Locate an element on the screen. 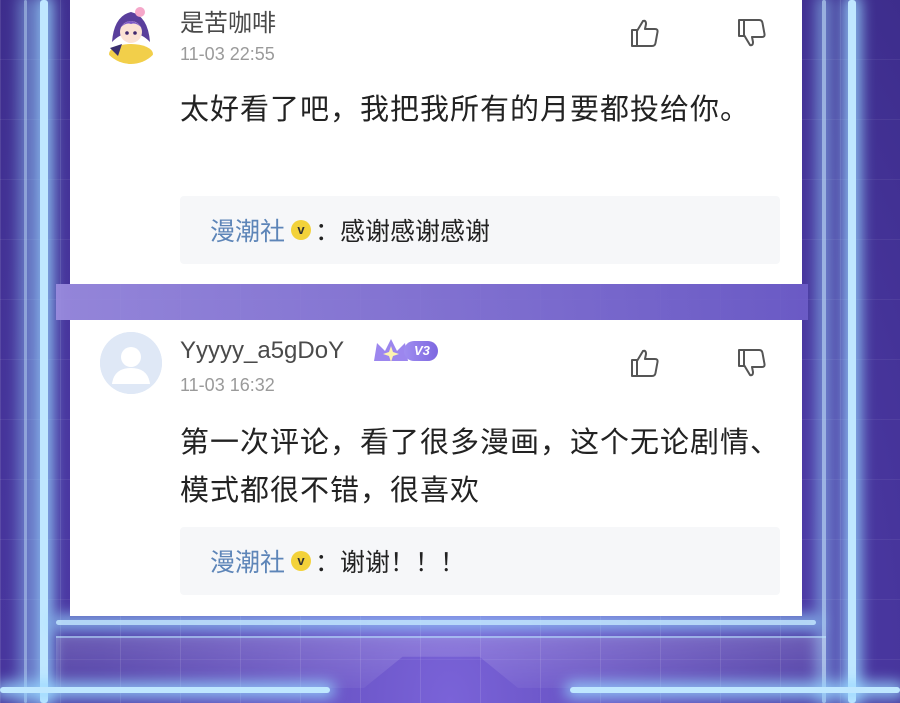 Image resolution: width=900 pixels, height=703 pixels. comment-text: 太好看了吧，我把我所有的月要都投给你。 is located at coordinates (465, 109).